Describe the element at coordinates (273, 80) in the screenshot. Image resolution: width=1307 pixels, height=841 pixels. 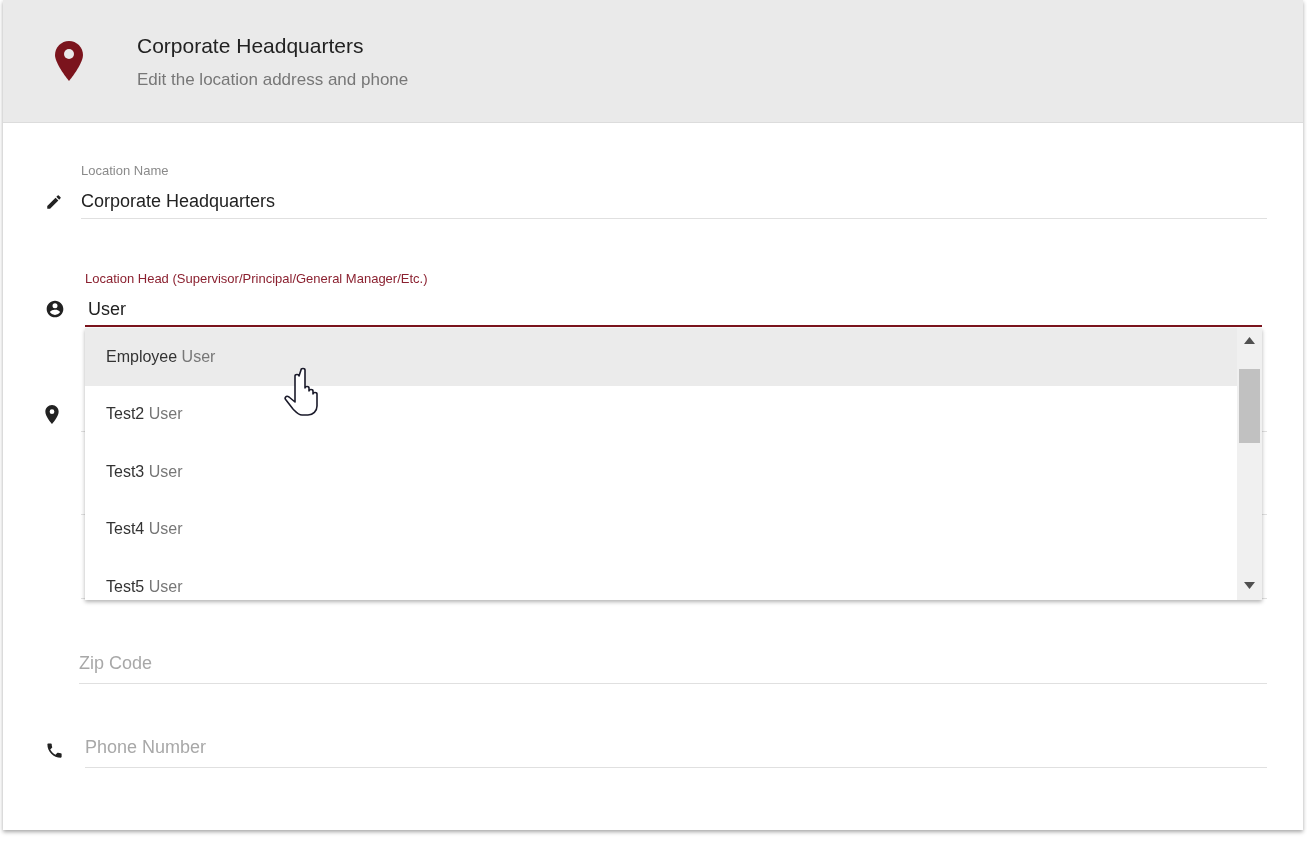
I see `header-subtitle: Edit the location address and phone` at that location.